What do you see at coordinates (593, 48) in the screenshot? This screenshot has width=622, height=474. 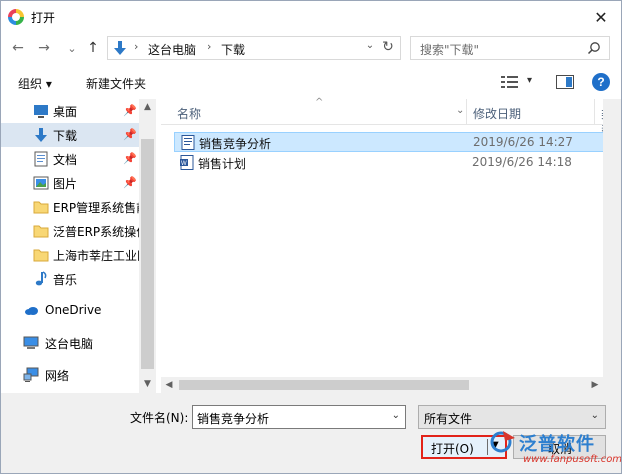 I see `search-icon` at bounding box center [593, 48].